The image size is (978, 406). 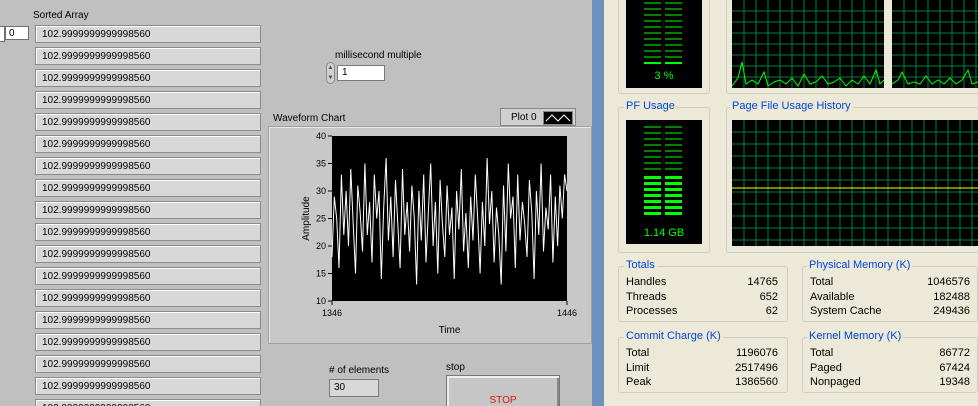 What do you see at coordinates (309, 118) in the screenshot?
I see `waveform-chart-label: Waveform Chart` at bounding box center [309, 118].